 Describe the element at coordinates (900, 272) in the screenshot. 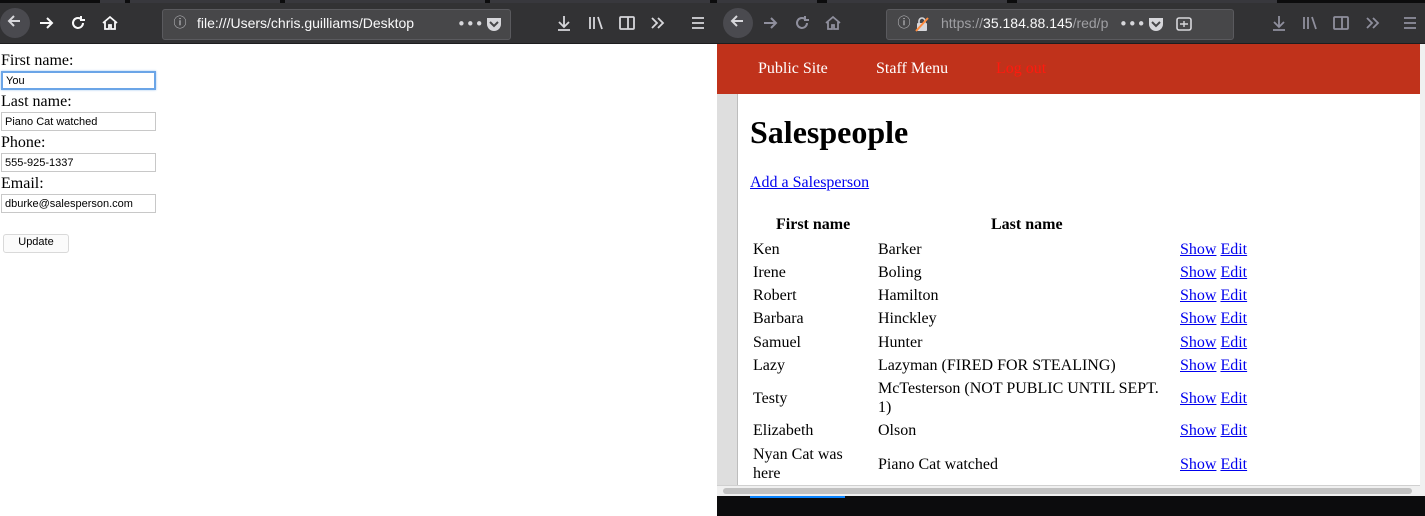

I see `last-name-cell: Boling` at that location.